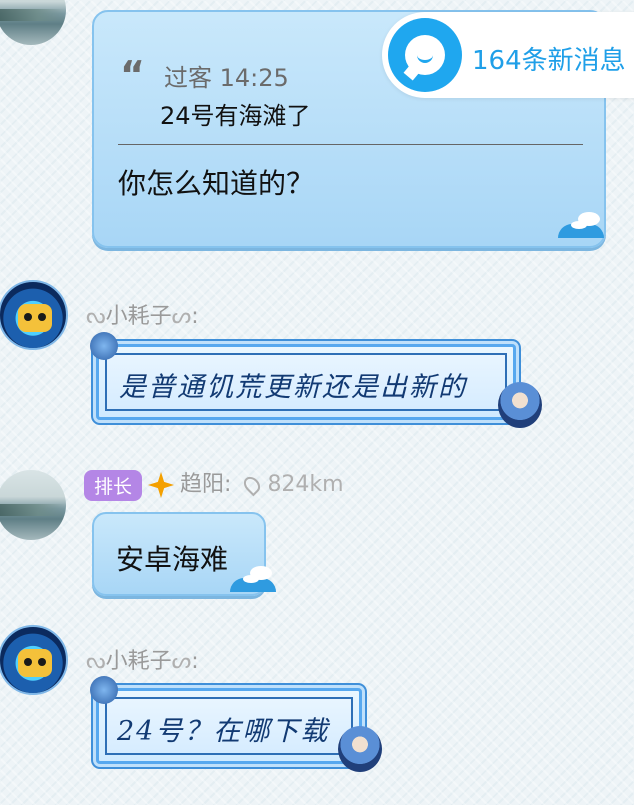 This screenshot has width=634, height=805. I want to click on avatar-quyang, so click(33, 505).